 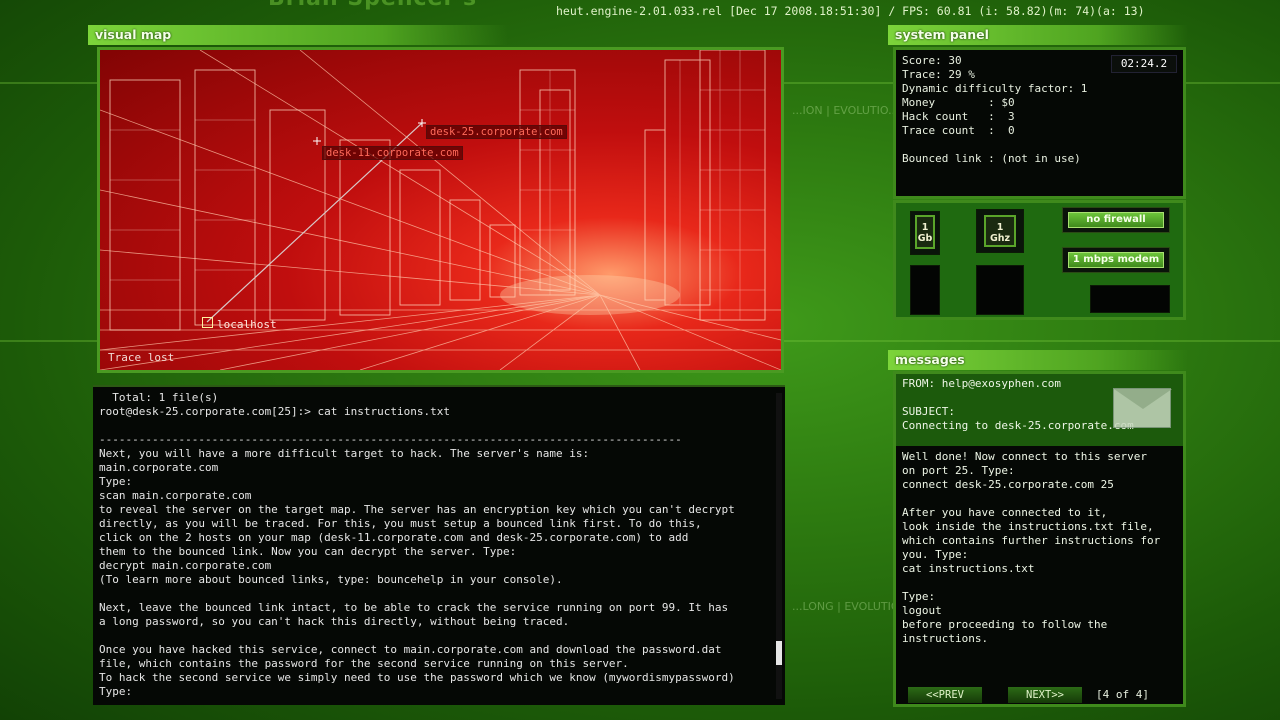 What do you see at coordinates (1144, 64) in the screenshot?
I see `game-timer: 02:24.2` at bounding box center [1144, 64].